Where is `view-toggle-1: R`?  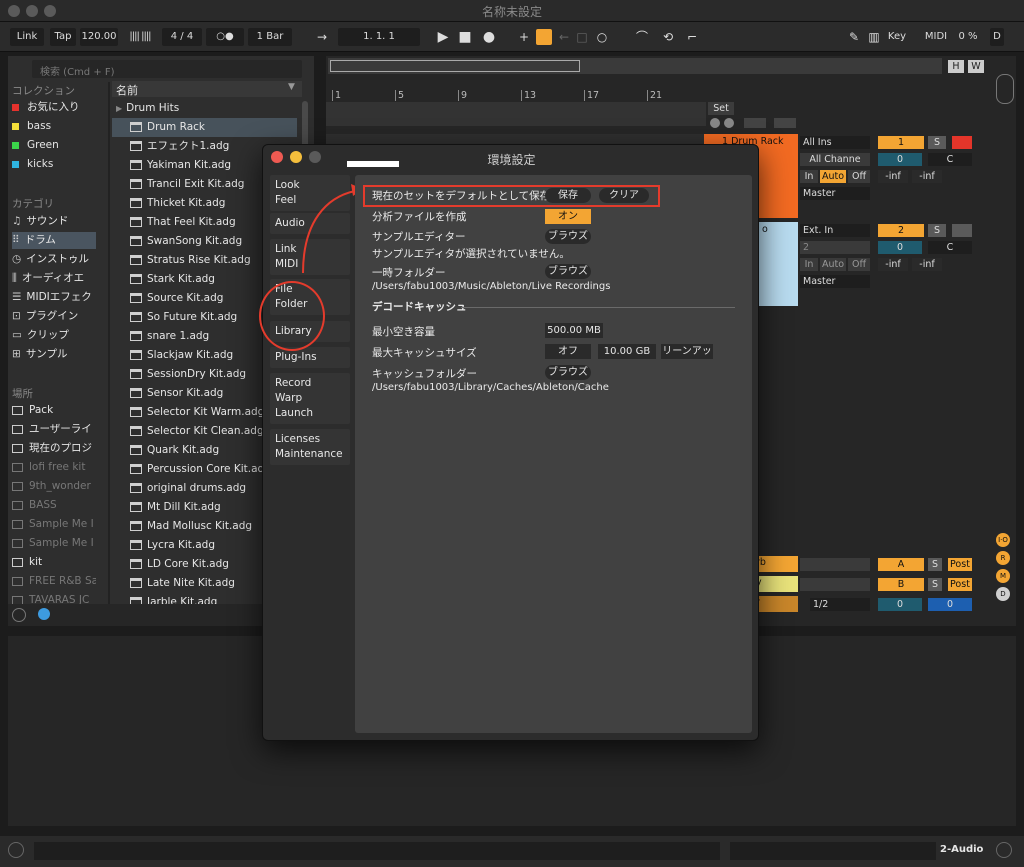
view-toggle-1: R is located at coordinates (1003, 558).